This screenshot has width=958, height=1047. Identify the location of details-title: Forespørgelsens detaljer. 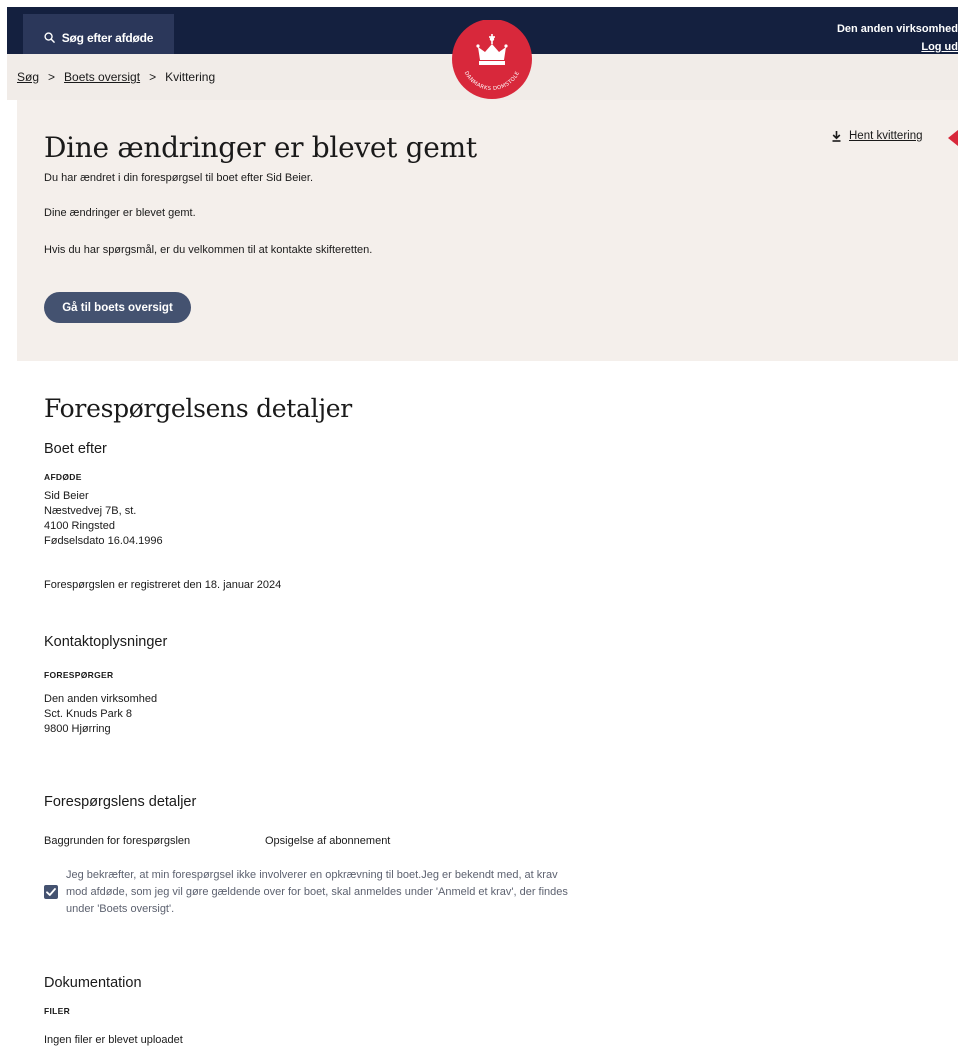
(198, 408).